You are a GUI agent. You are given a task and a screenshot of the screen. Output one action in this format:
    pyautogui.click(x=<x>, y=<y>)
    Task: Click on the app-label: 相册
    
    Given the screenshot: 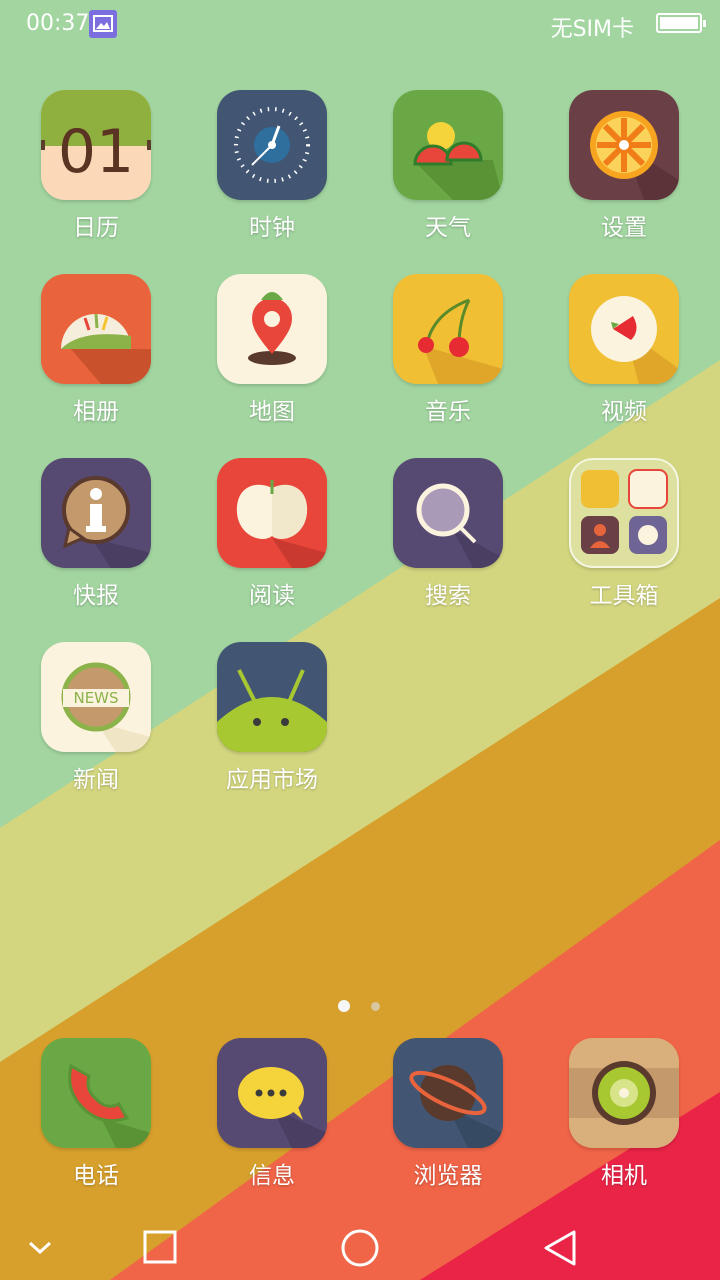 What is the action you would take?
    pyautogui.click(x=96, y=412)
    